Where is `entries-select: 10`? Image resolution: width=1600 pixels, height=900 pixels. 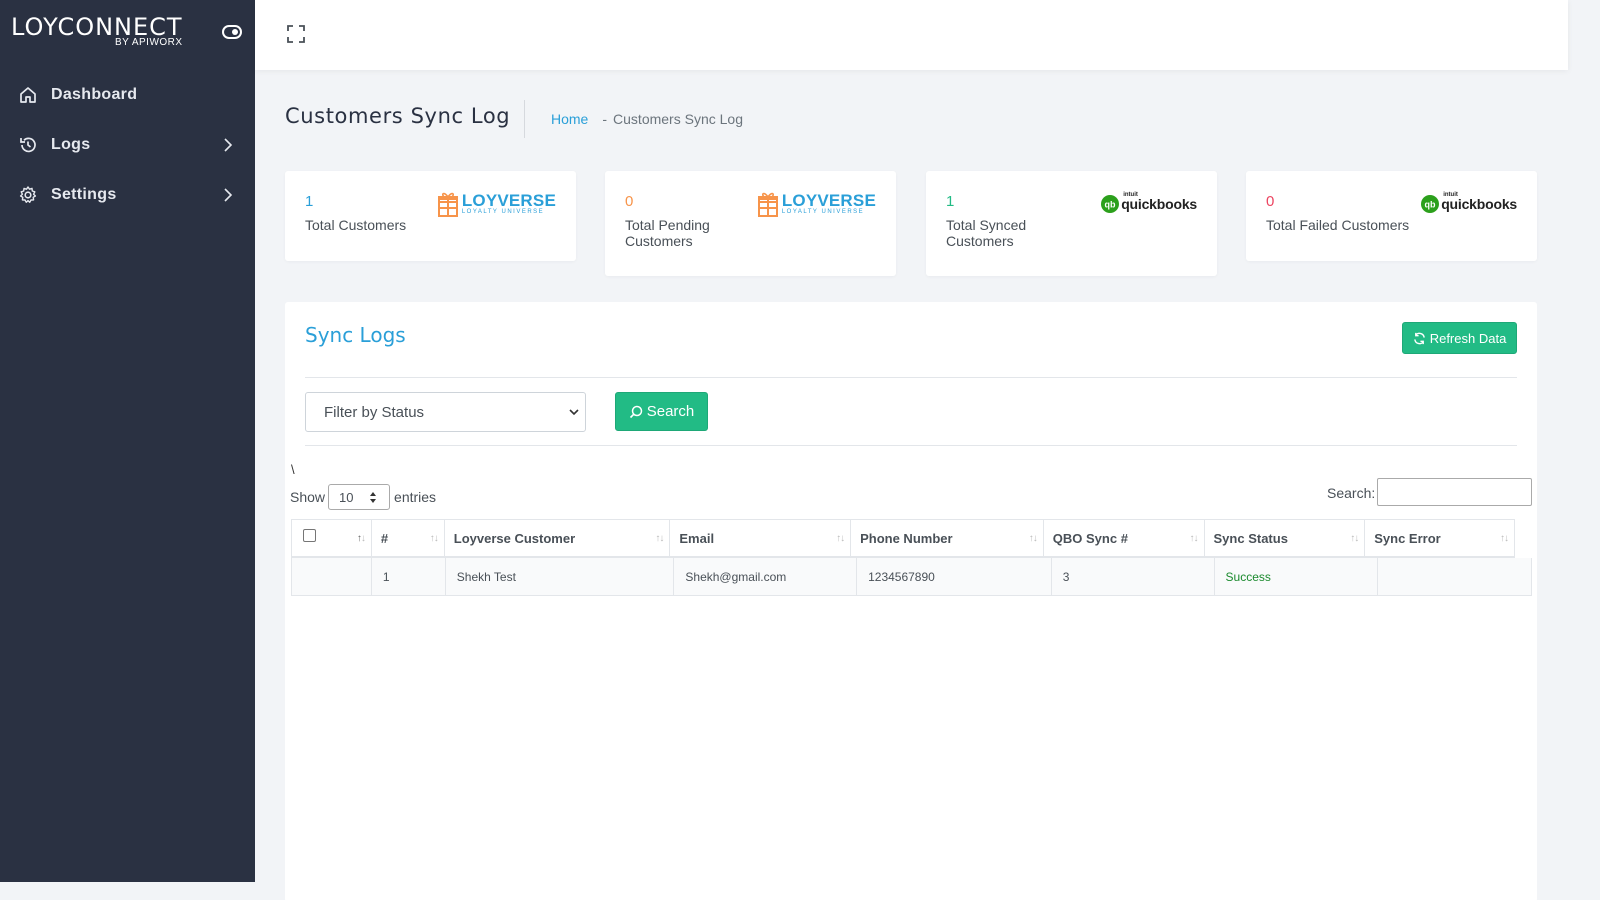 entries-select: 10 is located at coordinates (359, 497).